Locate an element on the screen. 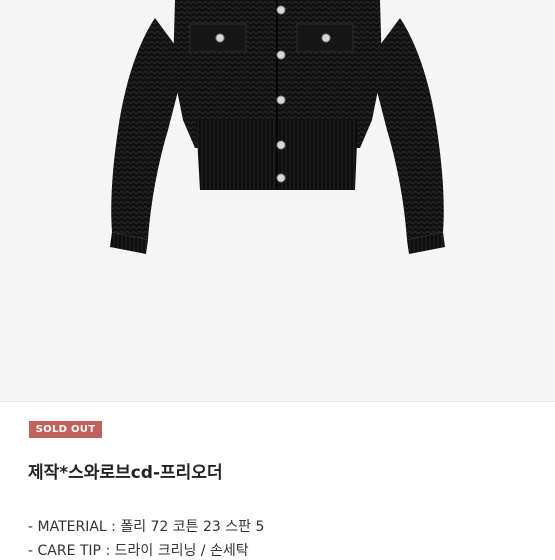  divider is located at coordinates (277, 401).